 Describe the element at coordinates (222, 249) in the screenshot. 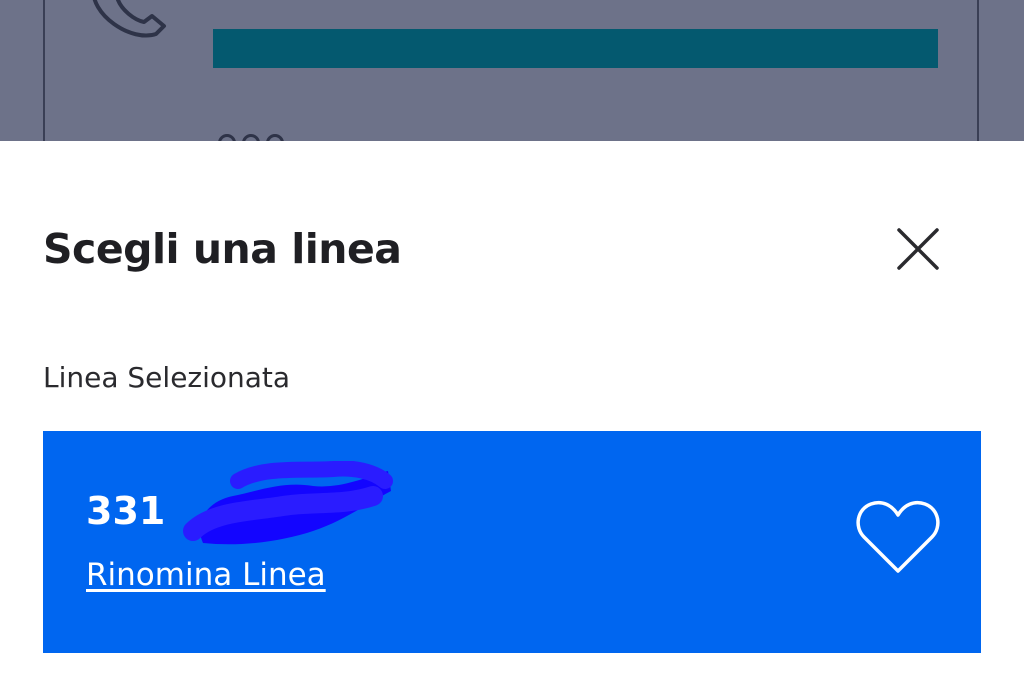

I see `sheet-title: Scegli una linea` at that location.